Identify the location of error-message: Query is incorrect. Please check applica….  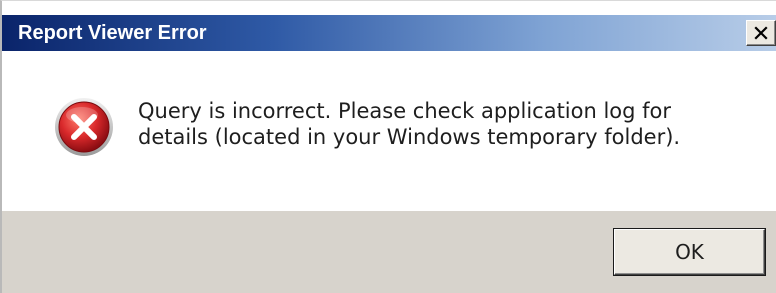
(448, 124).